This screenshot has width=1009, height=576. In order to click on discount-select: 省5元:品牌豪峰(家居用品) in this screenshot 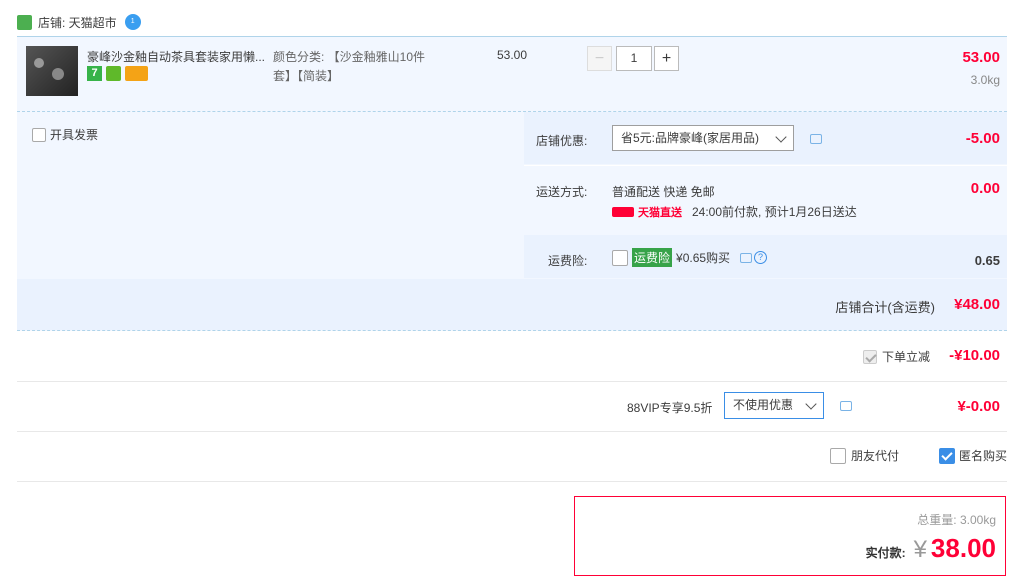, I will do `click(703, 138)`.